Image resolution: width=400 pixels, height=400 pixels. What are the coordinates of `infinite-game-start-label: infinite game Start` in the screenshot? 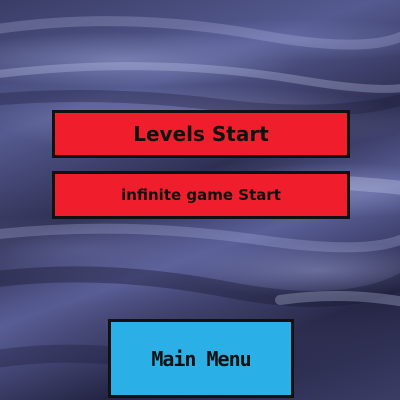 It's located at (201, 195).